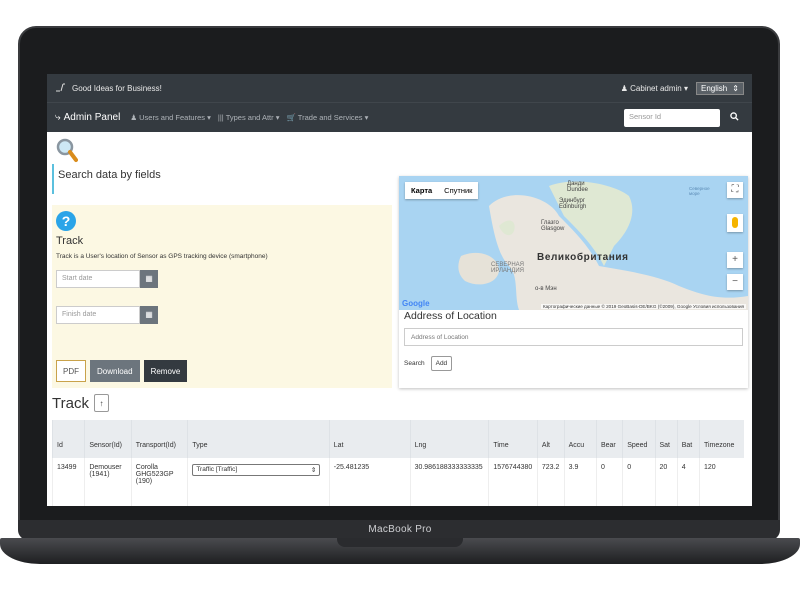  Describe the element at coordinates (688, 482) in the screenshot. I see `cell-bat: 4` at that location.